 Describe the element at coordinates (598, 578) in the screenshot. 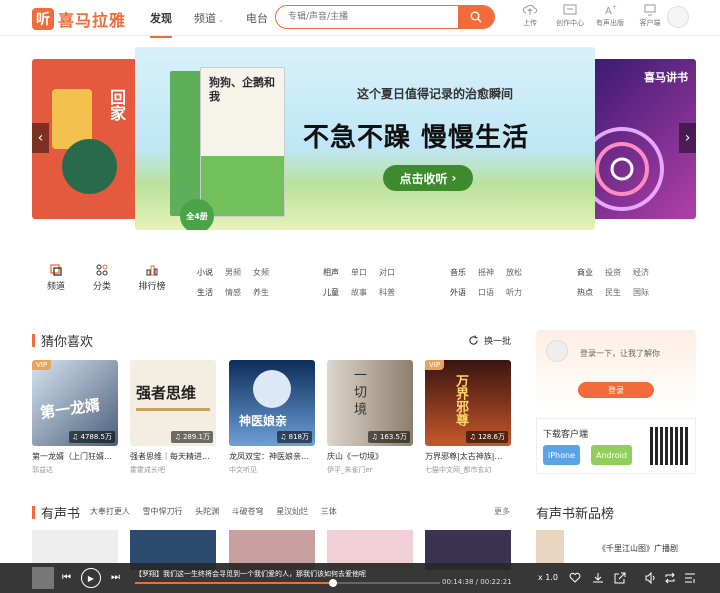

I see `download-icon` at that location.